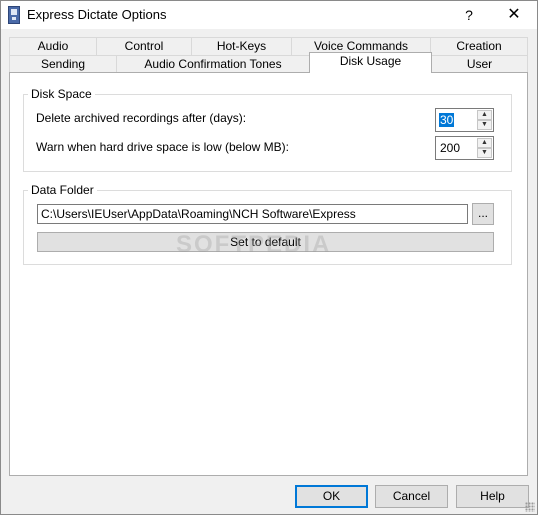  I want to click on help-title-button: ?, so click(469, 15).